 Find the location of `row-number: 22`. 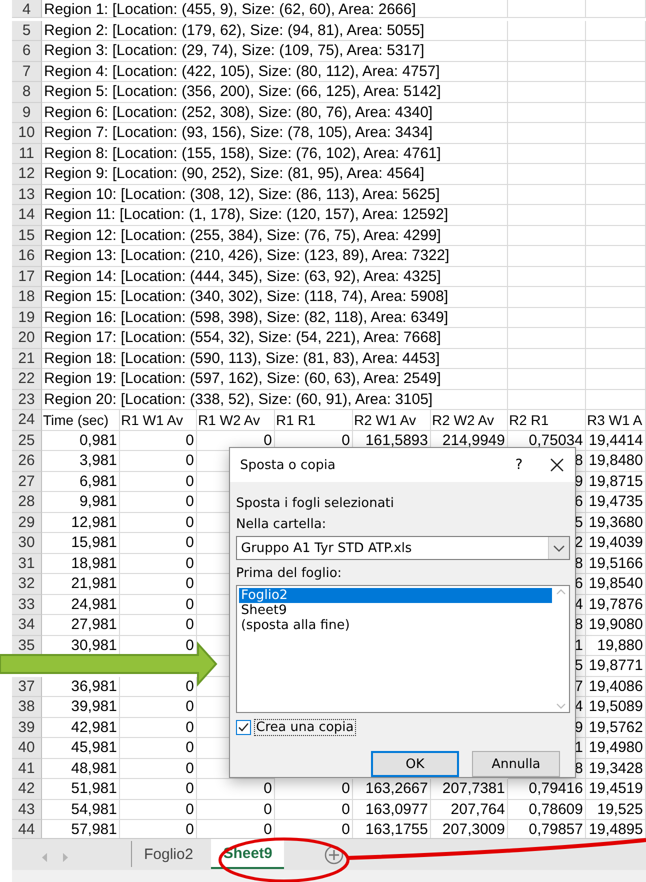

row-number: 22 is located at coordinates (27, 379).